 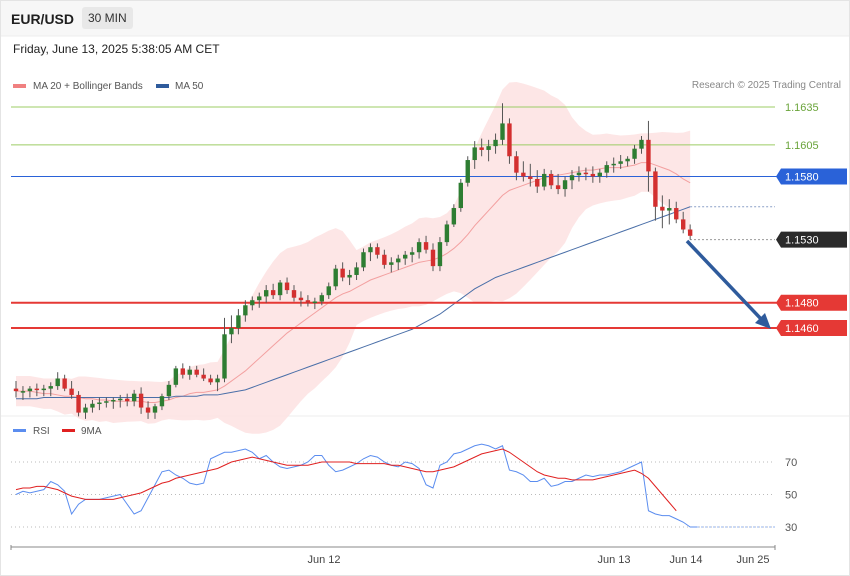 I want to click on level-label-1.1460: 1.1460, so click(x=802, y=329).